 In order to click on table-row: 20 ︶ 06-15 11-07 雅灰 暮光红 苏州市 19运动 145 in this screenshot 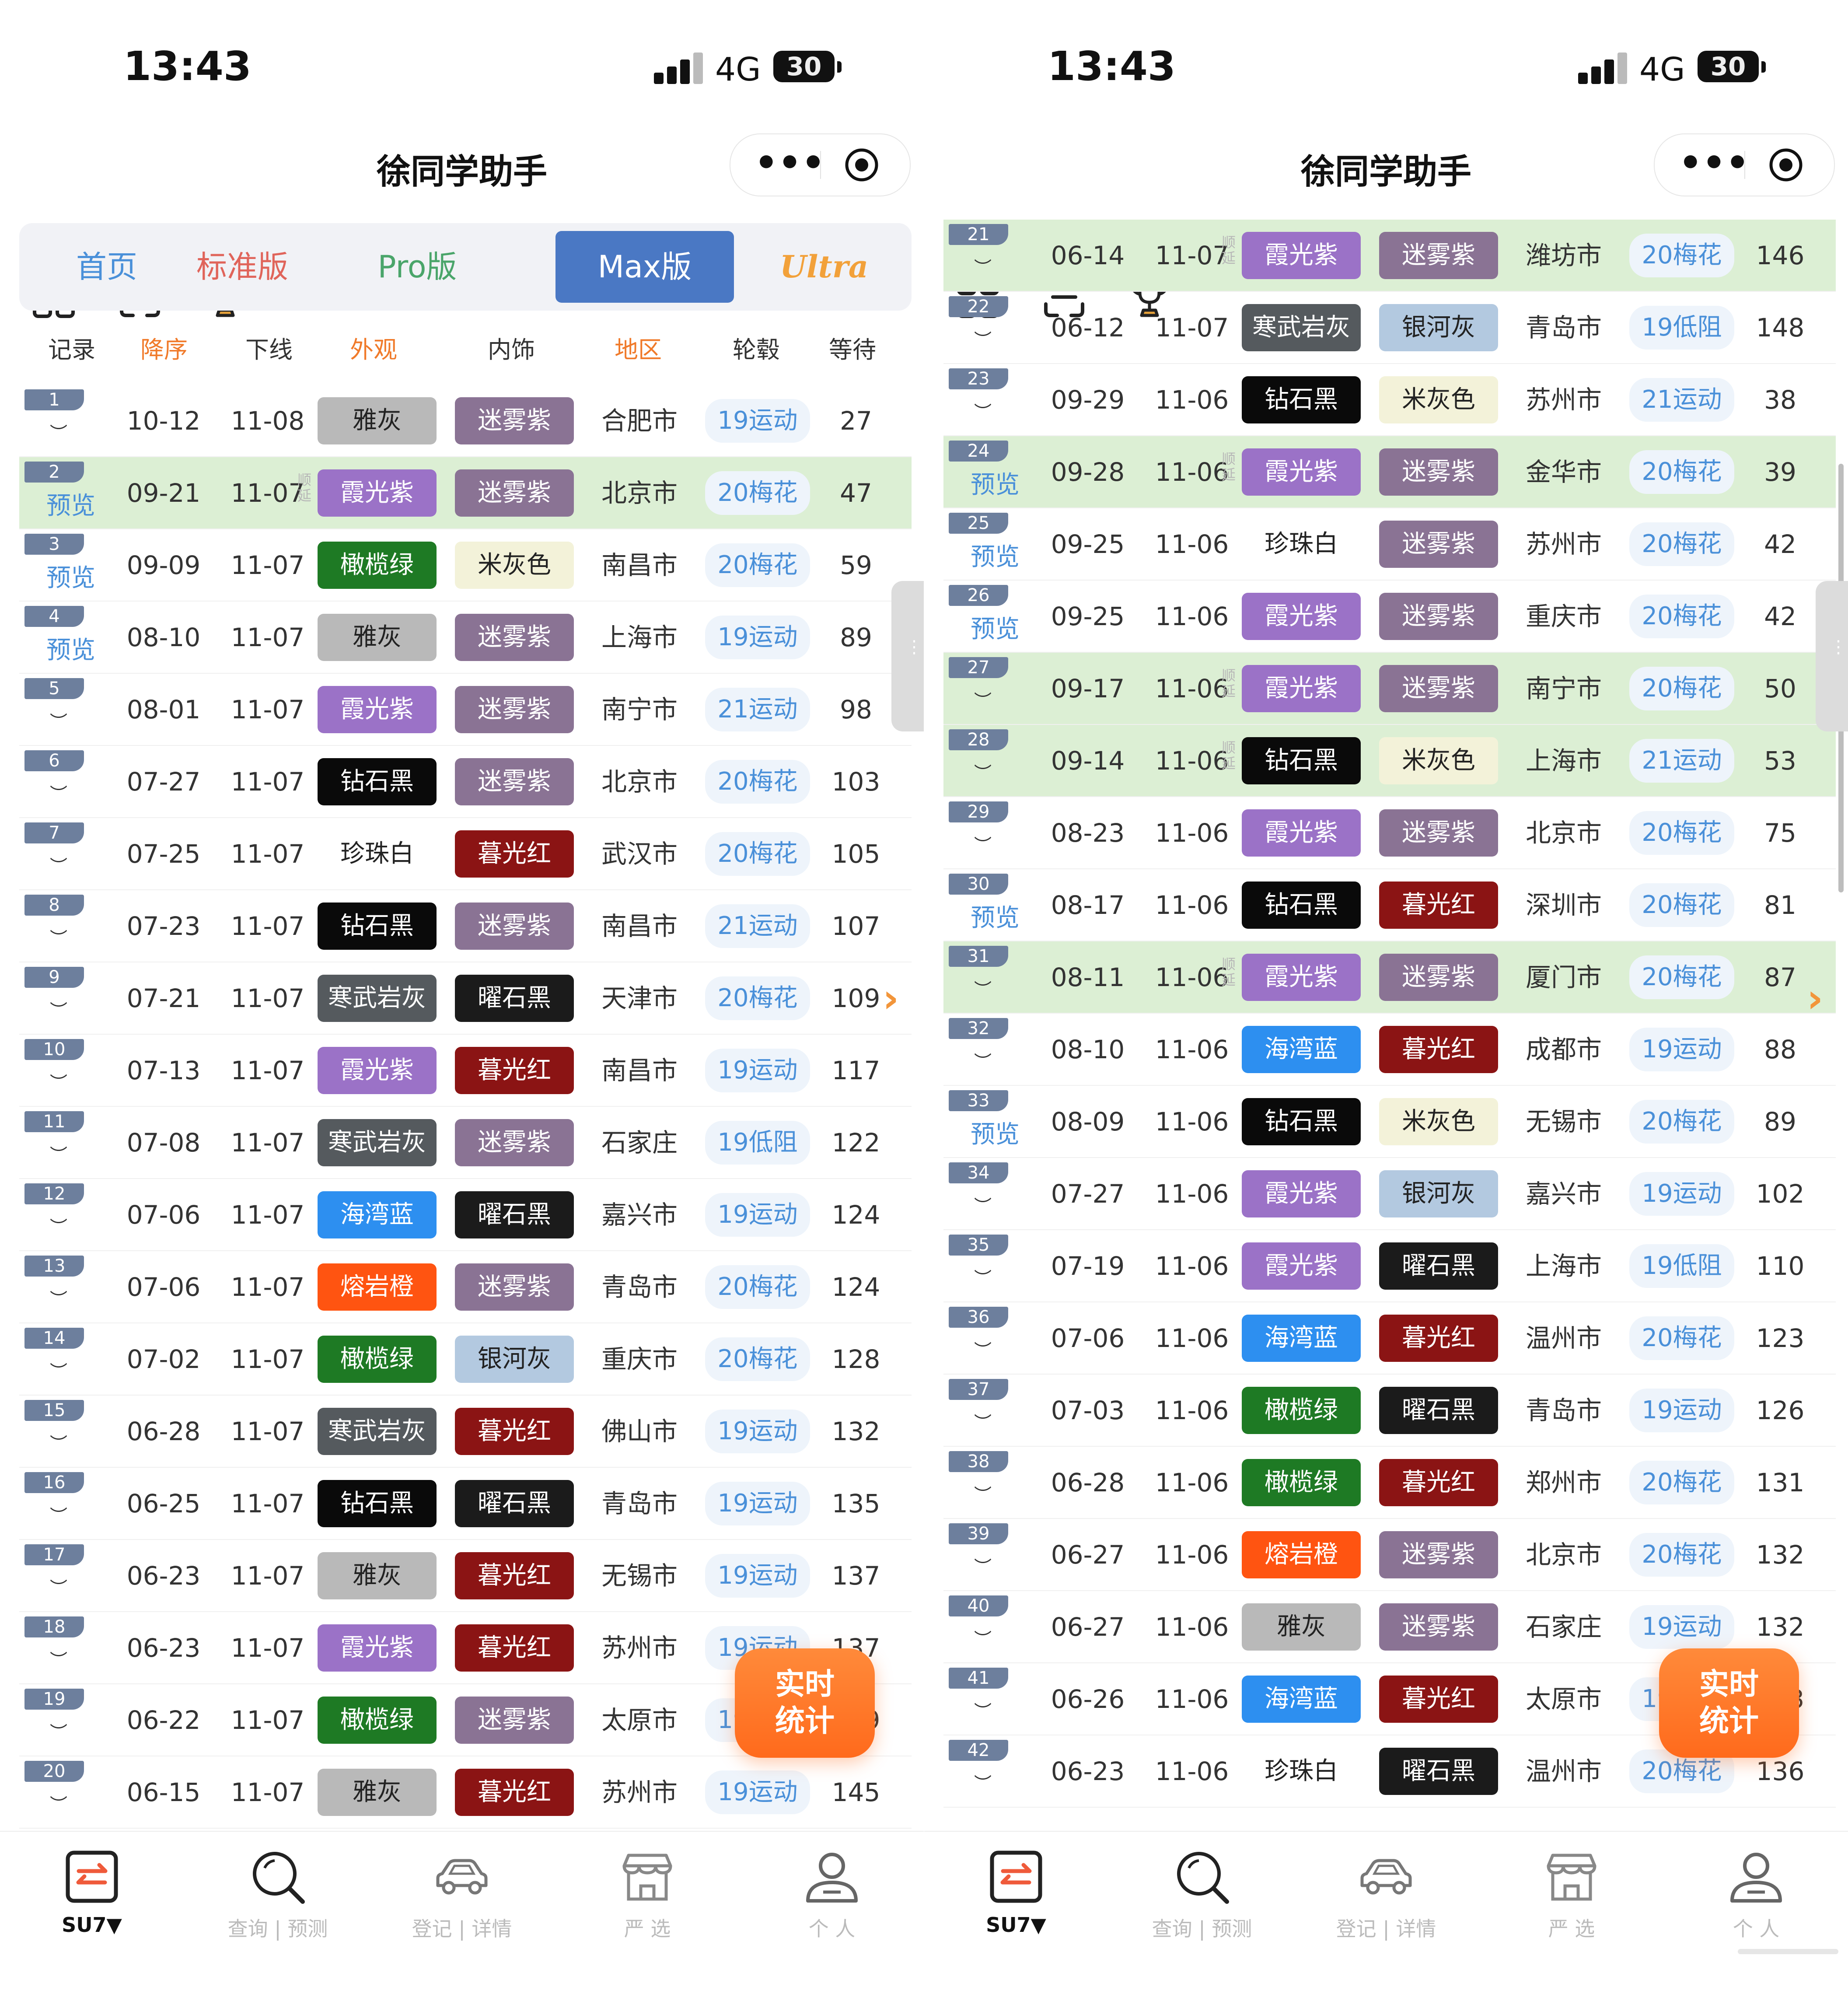, I will do `click(465, 1792)`.